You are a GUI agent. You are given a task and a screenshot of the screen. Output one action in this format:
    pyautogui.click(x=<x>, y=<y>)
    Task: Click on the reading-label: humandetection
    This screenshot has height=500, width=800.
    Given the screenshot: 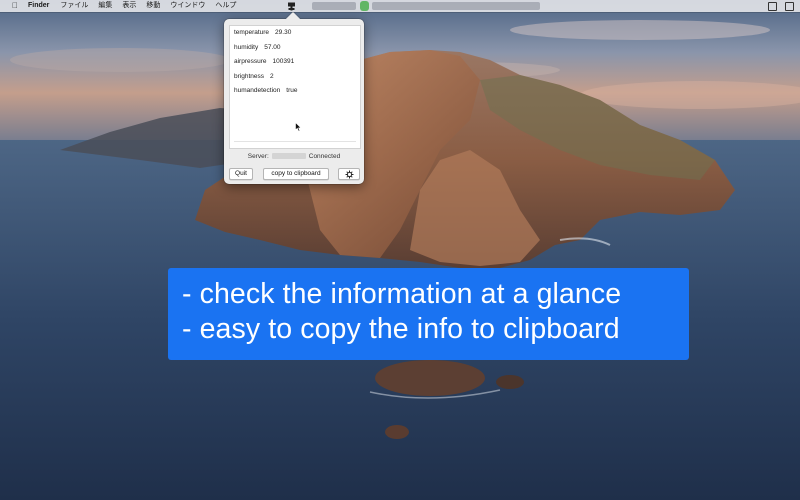 What is the action you would take?
    pyautogui.click(x=257, y=90)
    